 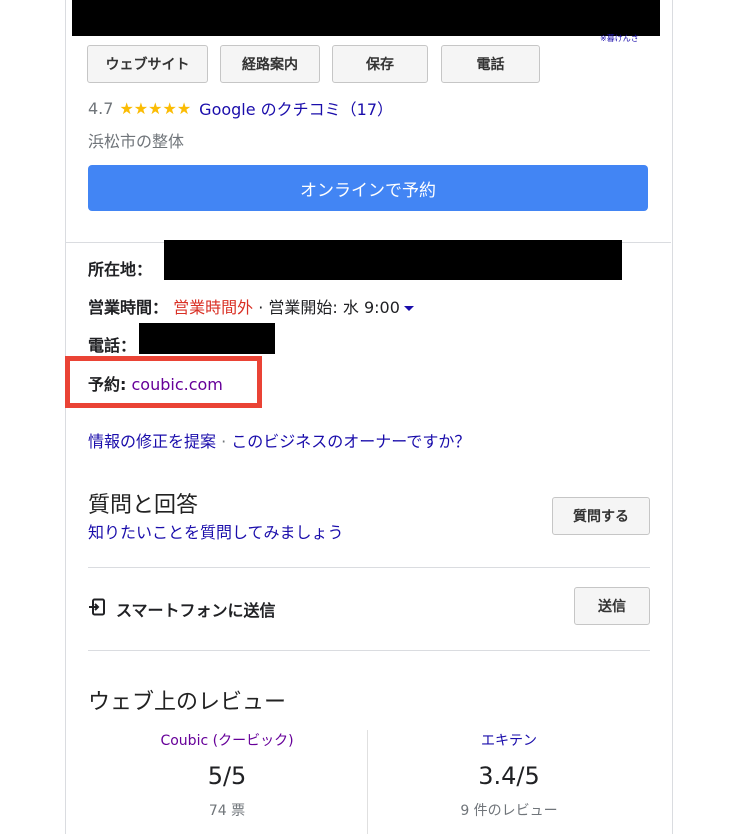 What do you see at coordinates (619, 38) in the screenshot?
I see `small-caption: ※暮けんさ` at bounding box center [619, 38].